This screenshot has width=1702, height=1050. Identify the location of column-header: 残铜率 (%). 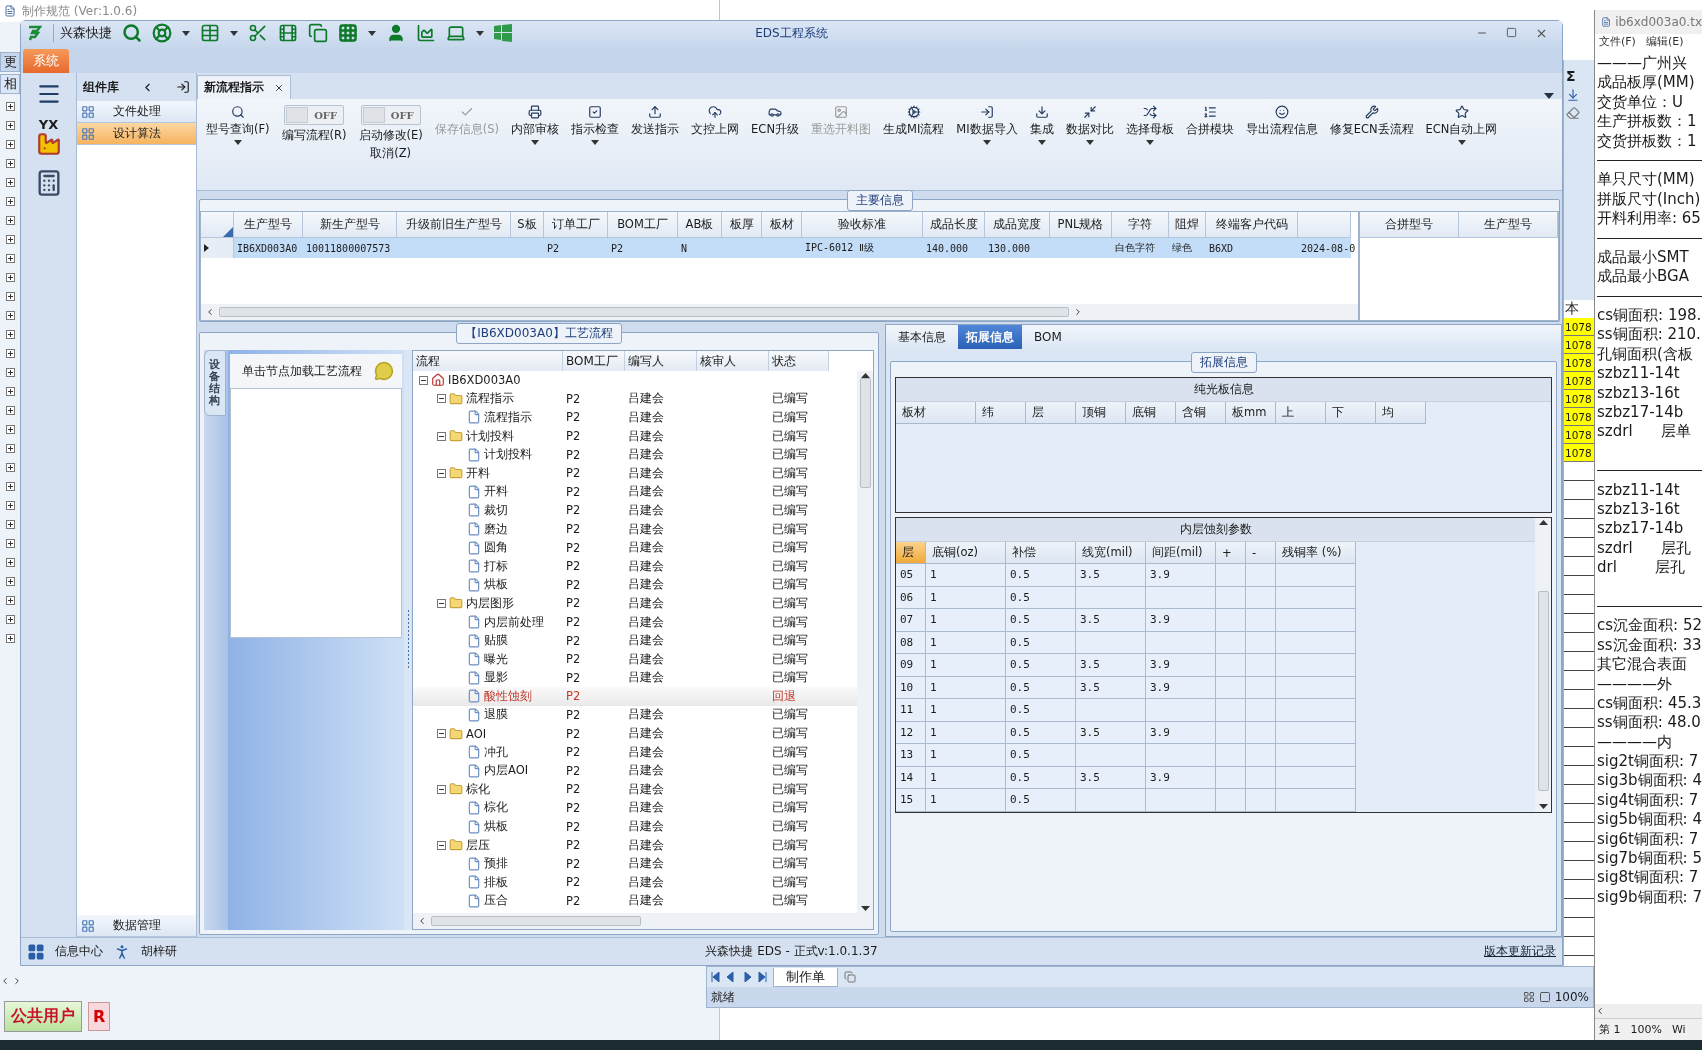
(1316, 553).